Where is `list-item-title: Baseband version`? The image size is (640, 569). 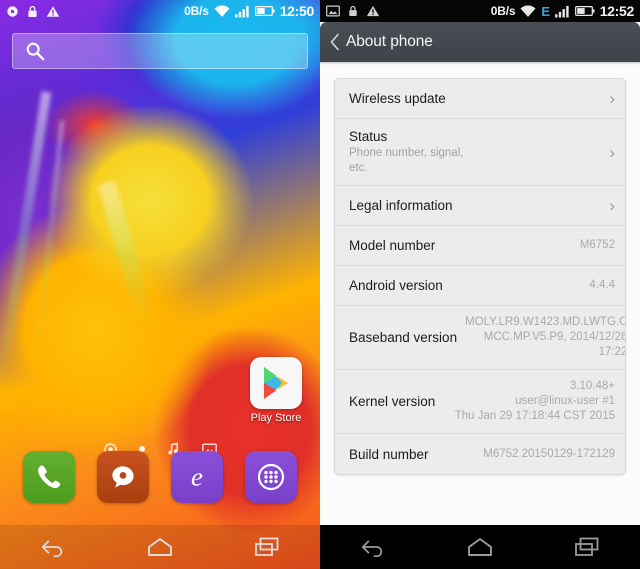 list-item-title: Baseband version is located at coordinates (403, 337).